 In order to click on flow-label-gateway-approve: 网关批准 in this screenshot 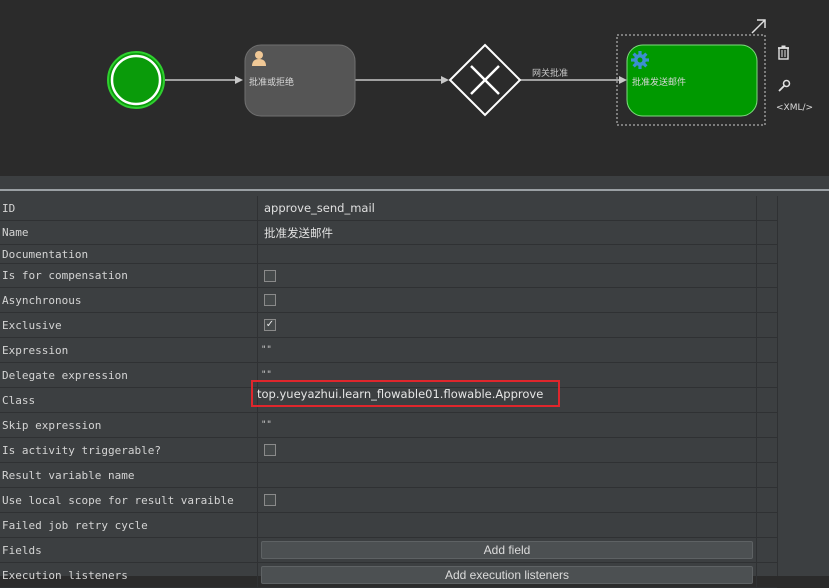, I will do `click(550, 74)`.